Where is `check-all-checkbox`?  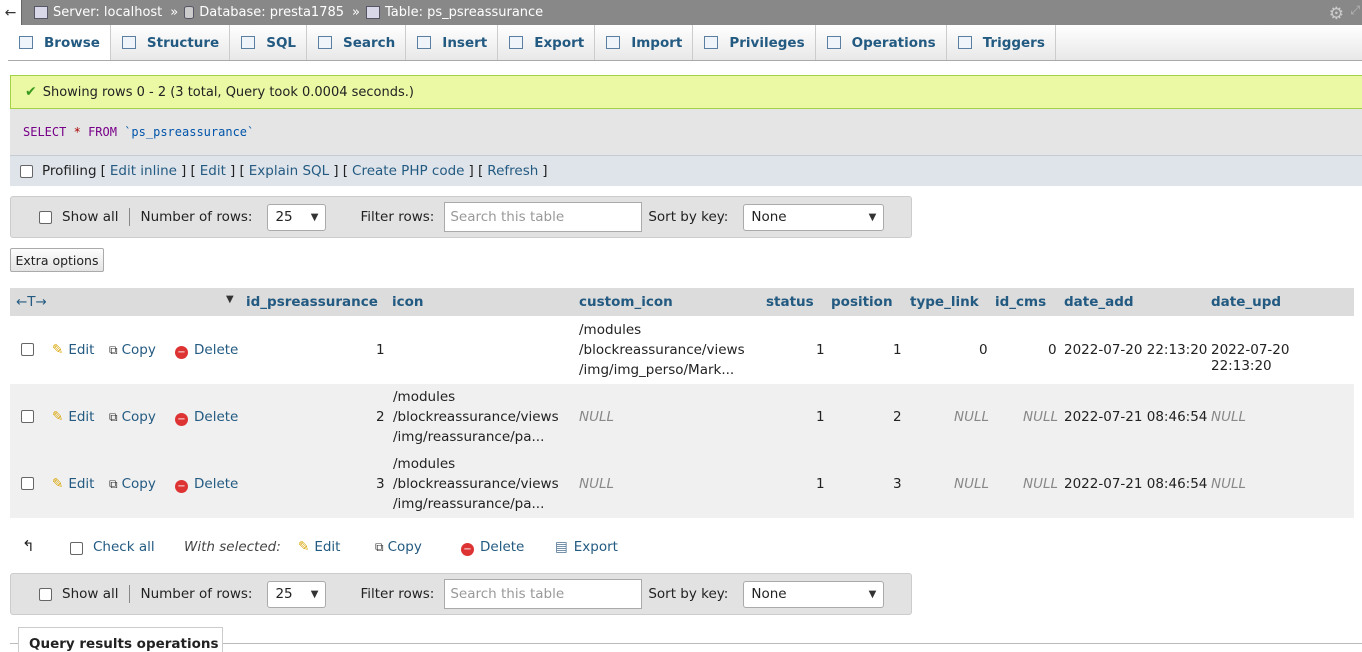 check-all-checkbox is located at coordinates (76, 548).